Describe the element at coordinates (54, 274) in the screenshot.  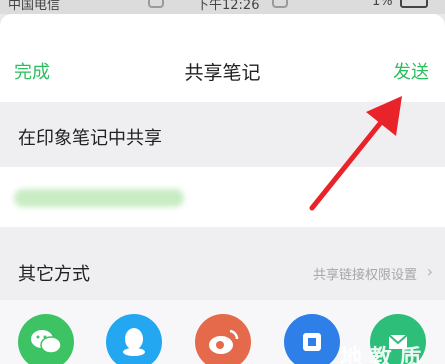
I see `other-methods-label: 其它方式` at that location.